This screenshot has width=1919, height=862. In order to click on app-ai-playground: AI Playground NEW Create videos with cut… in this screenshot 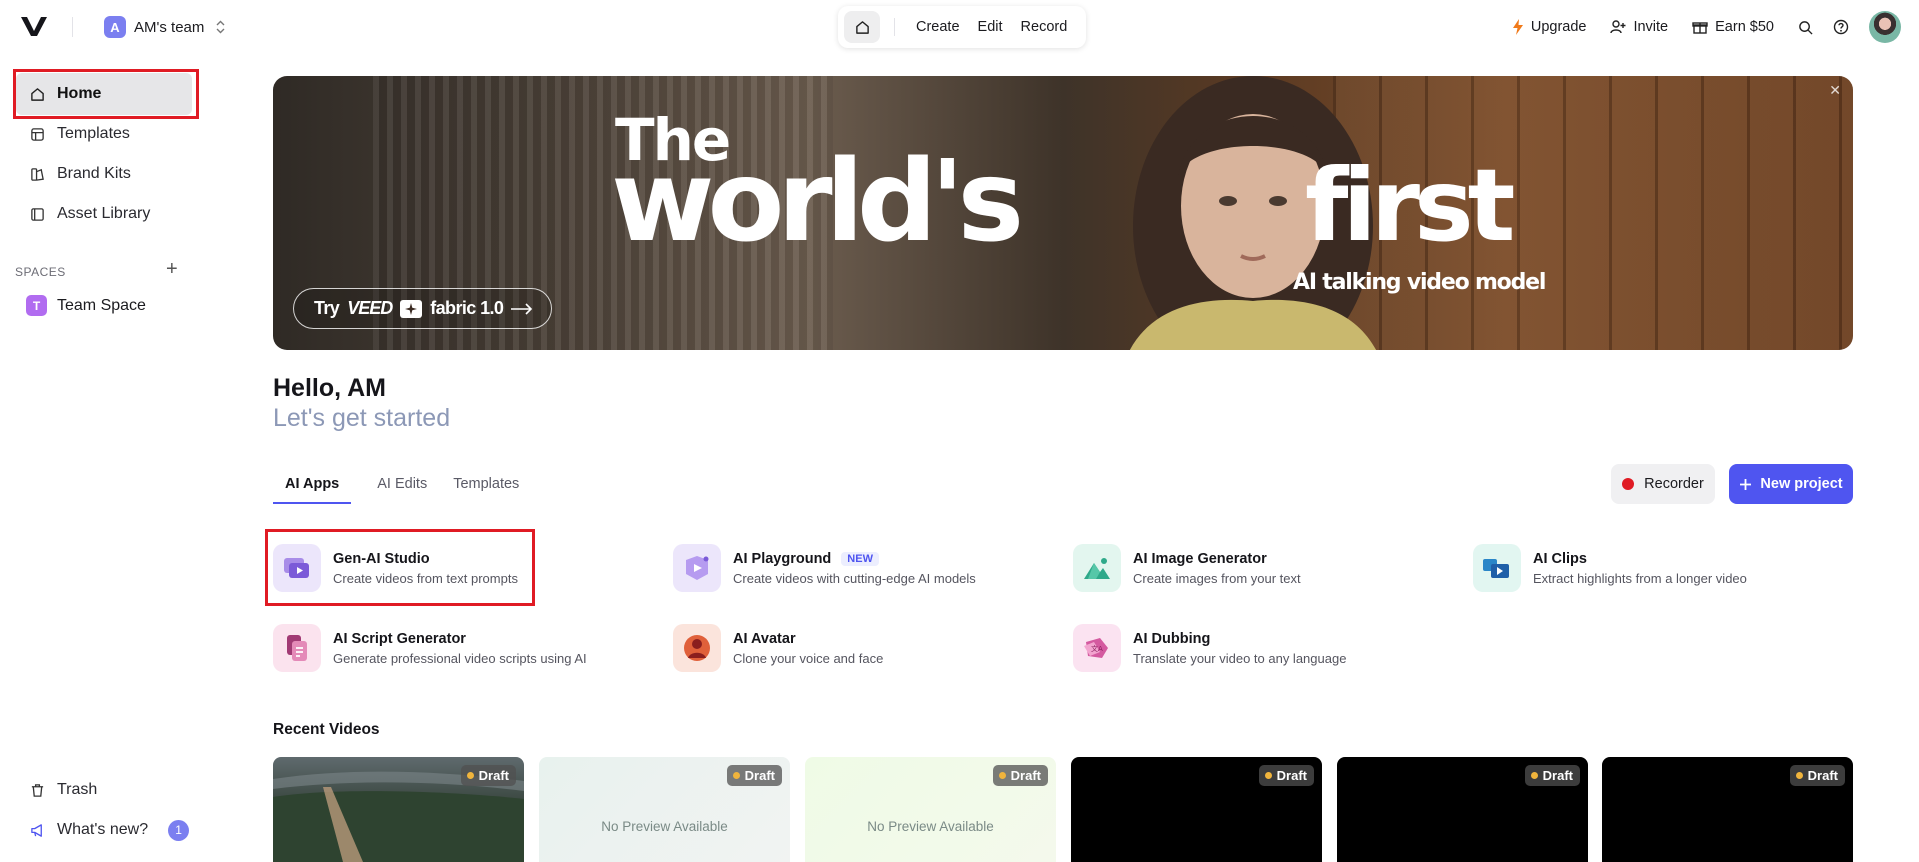, I will do `click(863, 568)`.